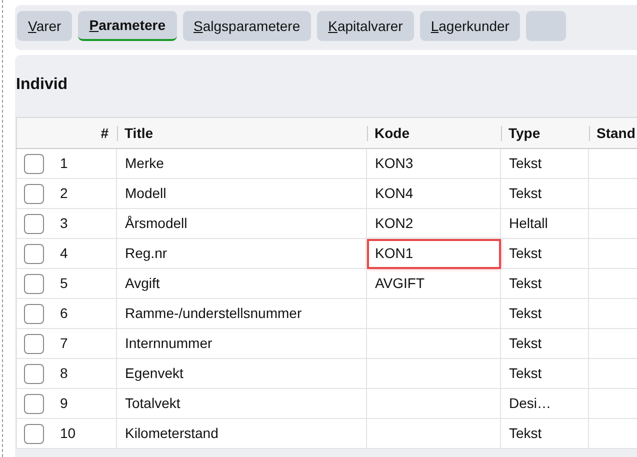 This screenshot has width=637, height=457. Describe the element at coordinates (241, 223) in the screenshot. I see `table-cell: Årsmodell` at that location.